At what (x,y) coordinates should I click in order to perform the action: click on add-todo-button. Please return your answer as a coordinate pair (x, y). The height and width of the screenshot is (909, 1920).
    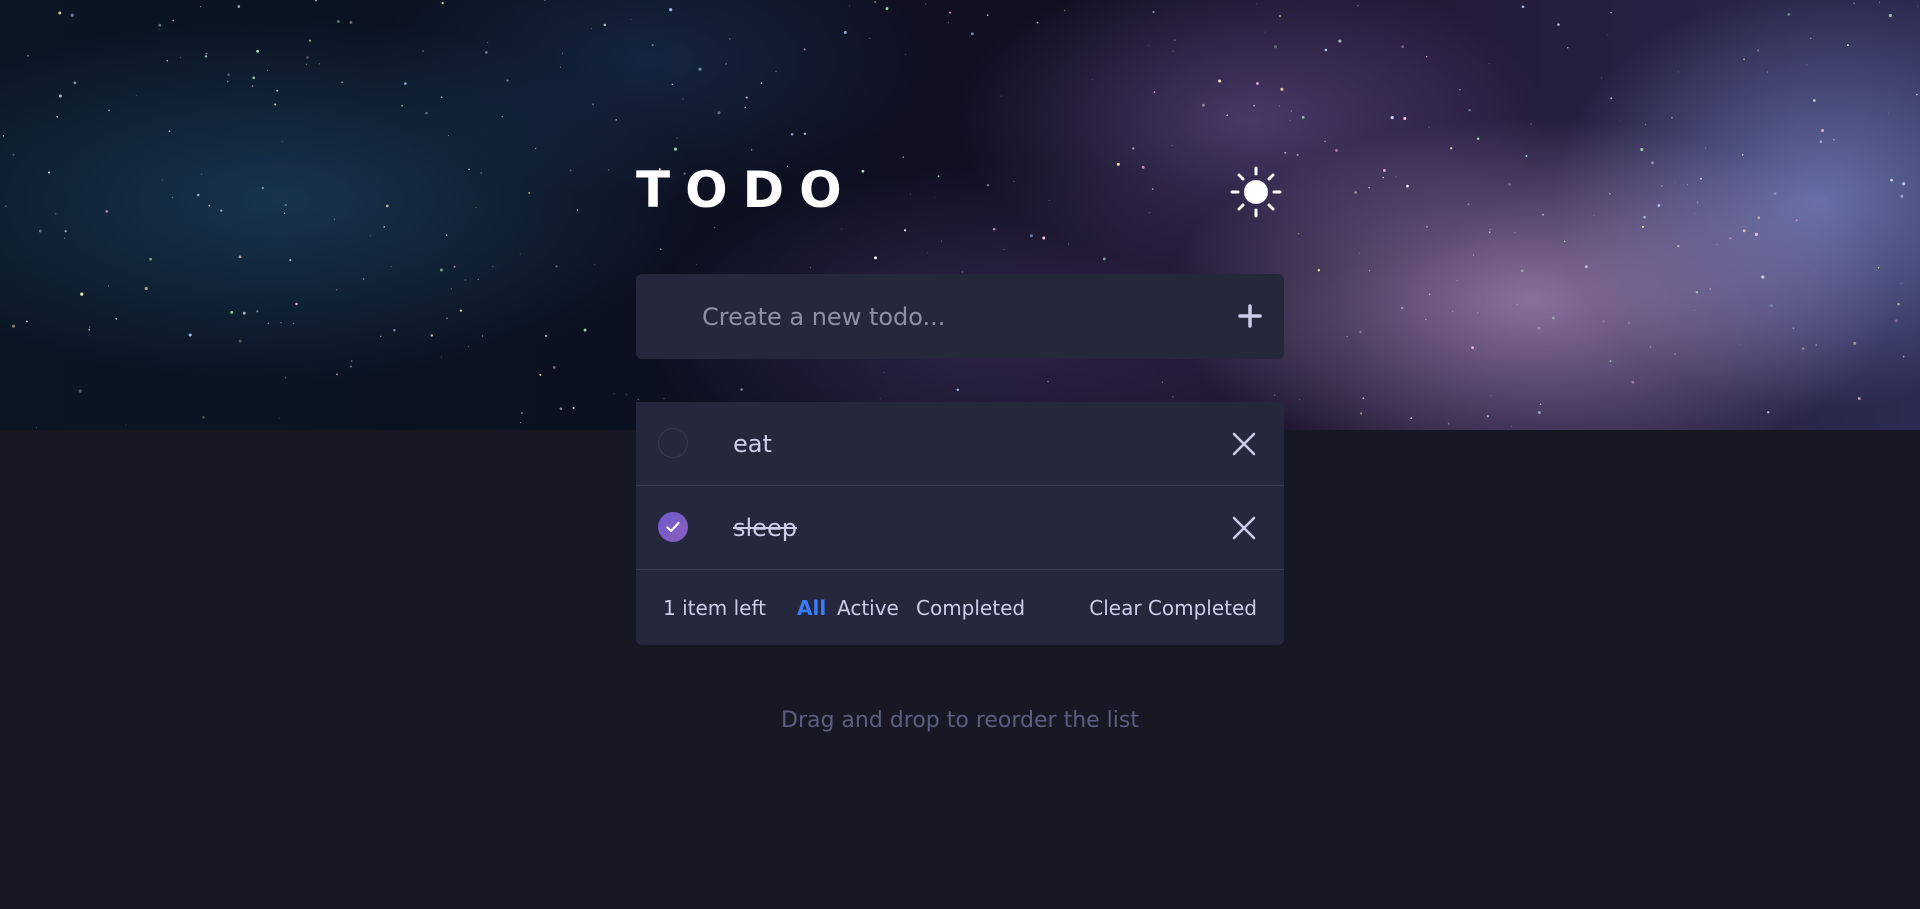
    Looking at the image, I should click on (1250, 316).